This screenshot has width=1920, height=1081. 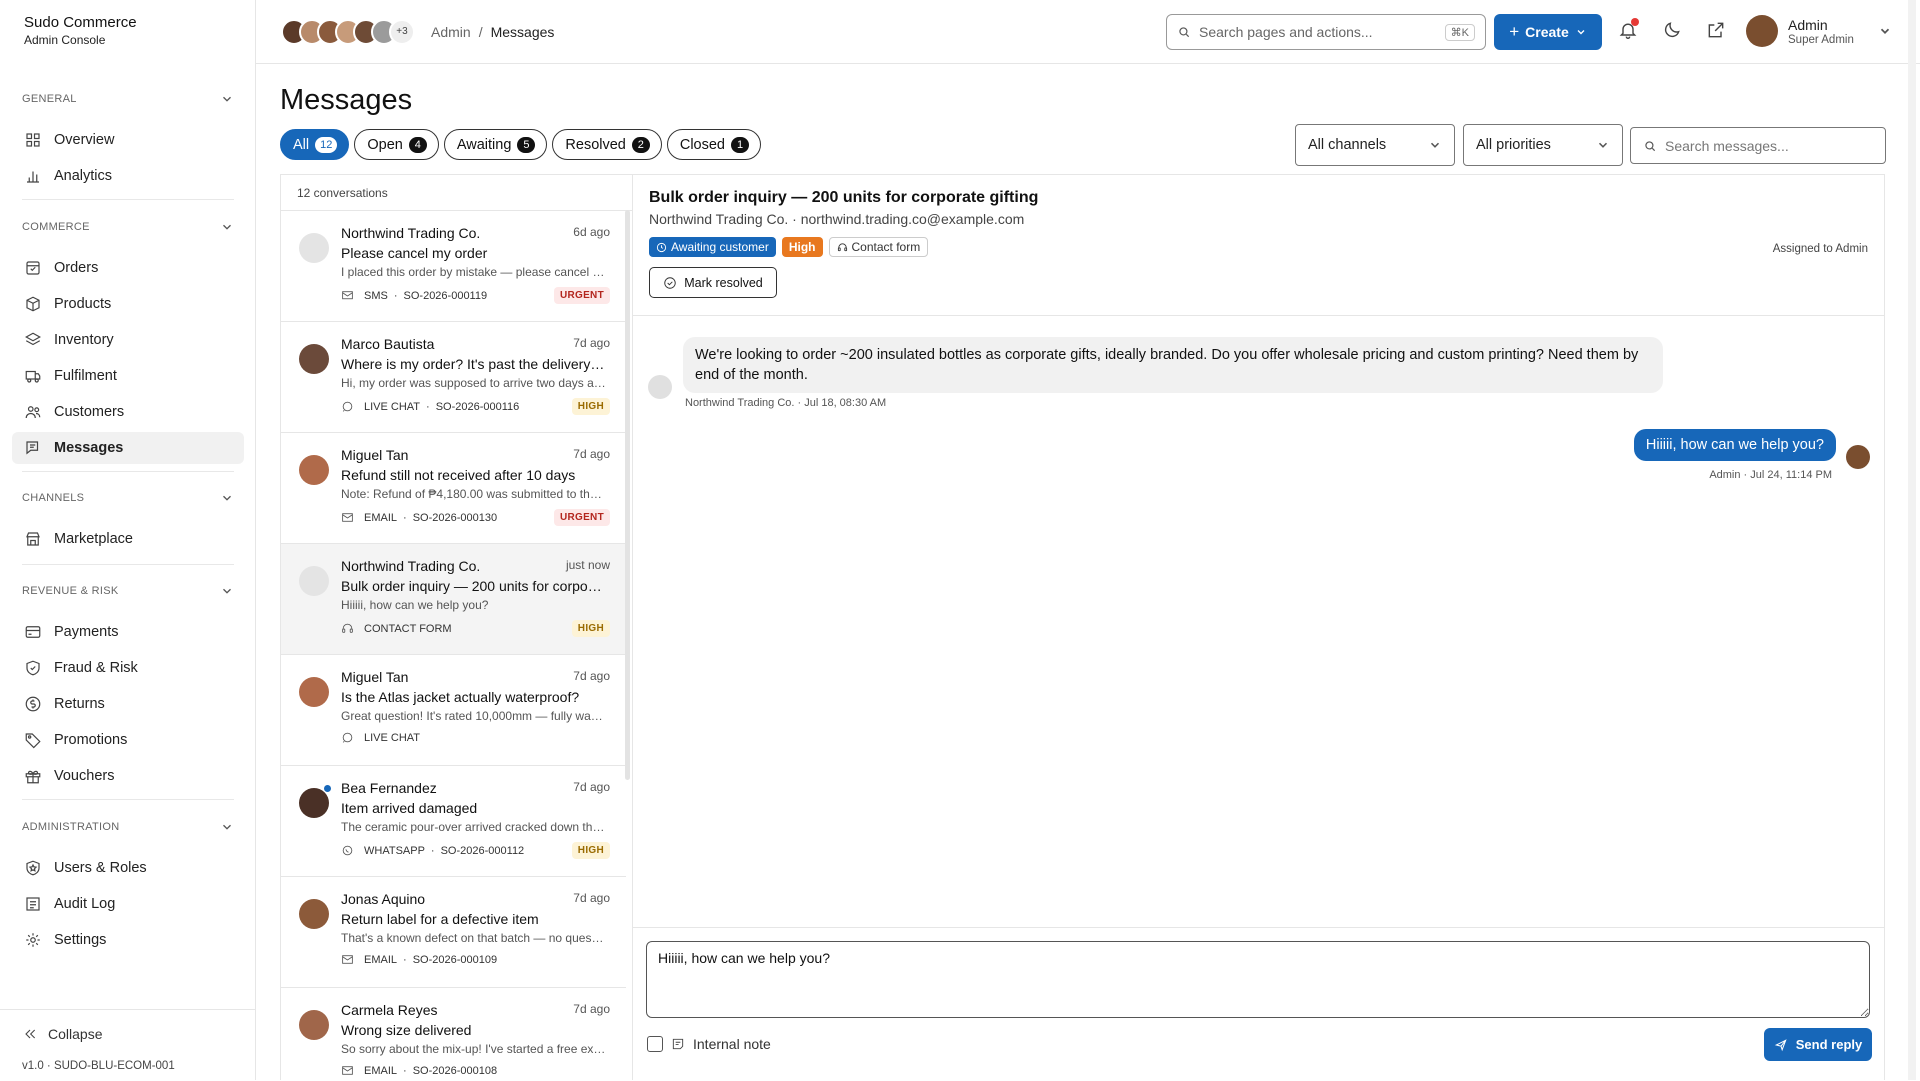 What do you see at coordinates (394, 850) in the screenshot?
I see `conversation-channel: WHATSAPP` at bounding box center [394, 850].